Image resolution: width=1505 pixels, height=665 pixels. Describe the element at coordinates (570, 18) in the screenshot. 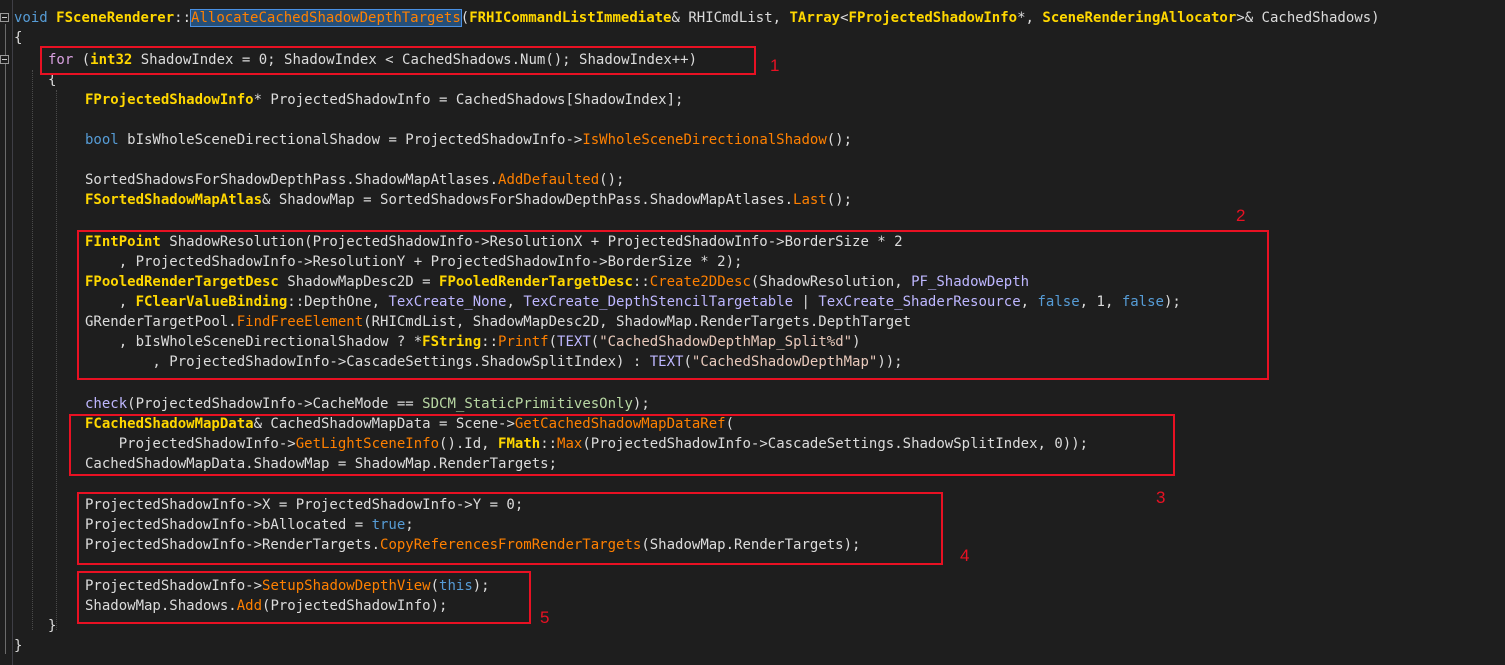

I see `code-token: FRHICommandListImmediate` at that location.